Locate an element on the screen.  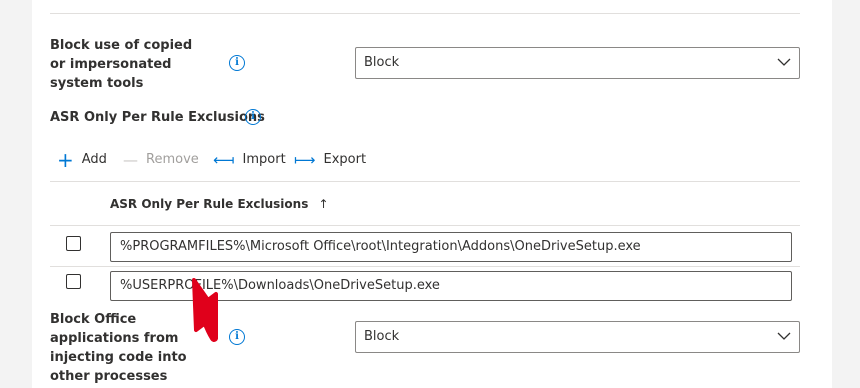
import-arrow-icon: ⟻ is located at coordinates (224, 160).